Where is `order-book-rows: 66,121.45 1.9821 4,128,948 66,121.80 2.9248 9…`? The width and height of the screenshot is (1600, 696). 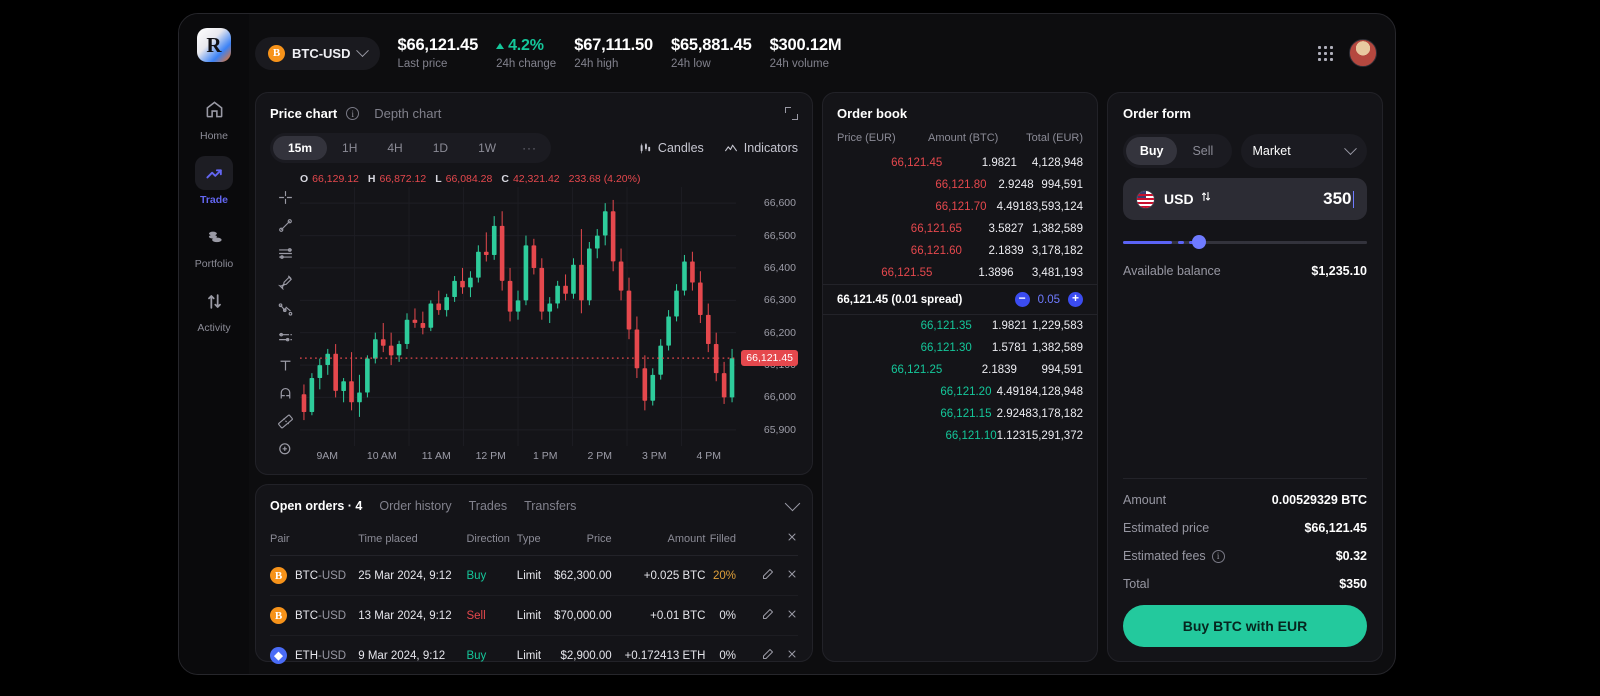 order-book-rows: 66,121.45 1.9821 4,128,948 66,121.80 2.9248 9… is located at coordinates (960, 402).